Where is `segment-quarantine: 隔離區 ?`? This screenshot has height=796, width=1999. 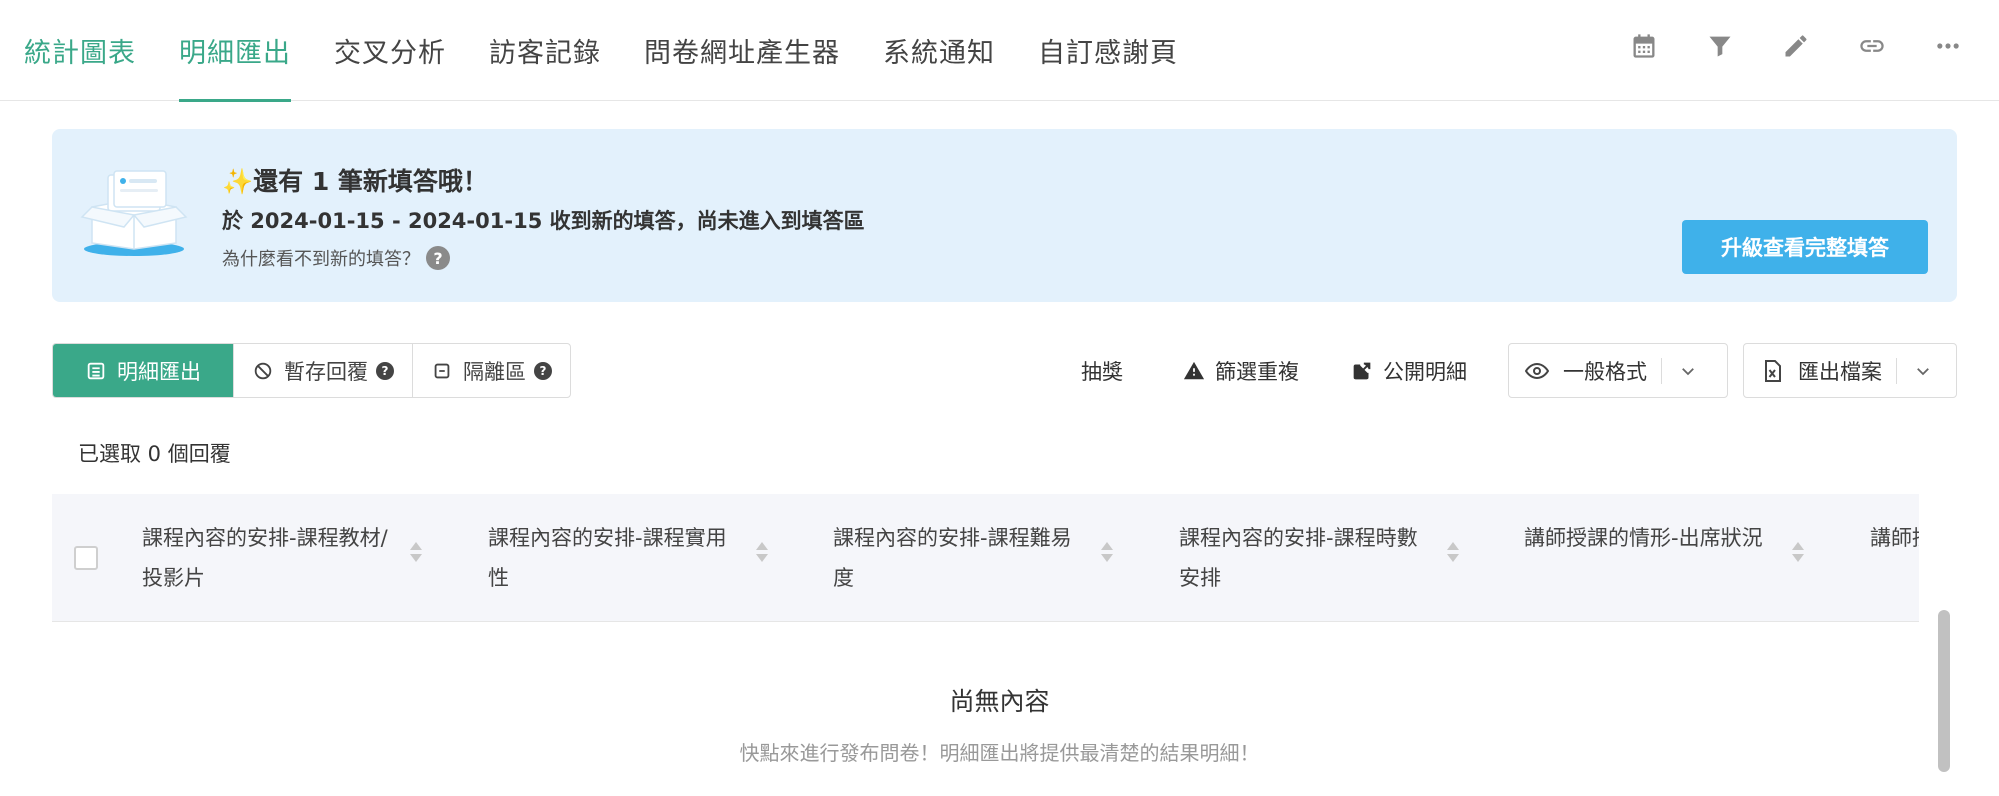
segment-quarantine: 隔離區 ? is located at coordinates (491, 370).